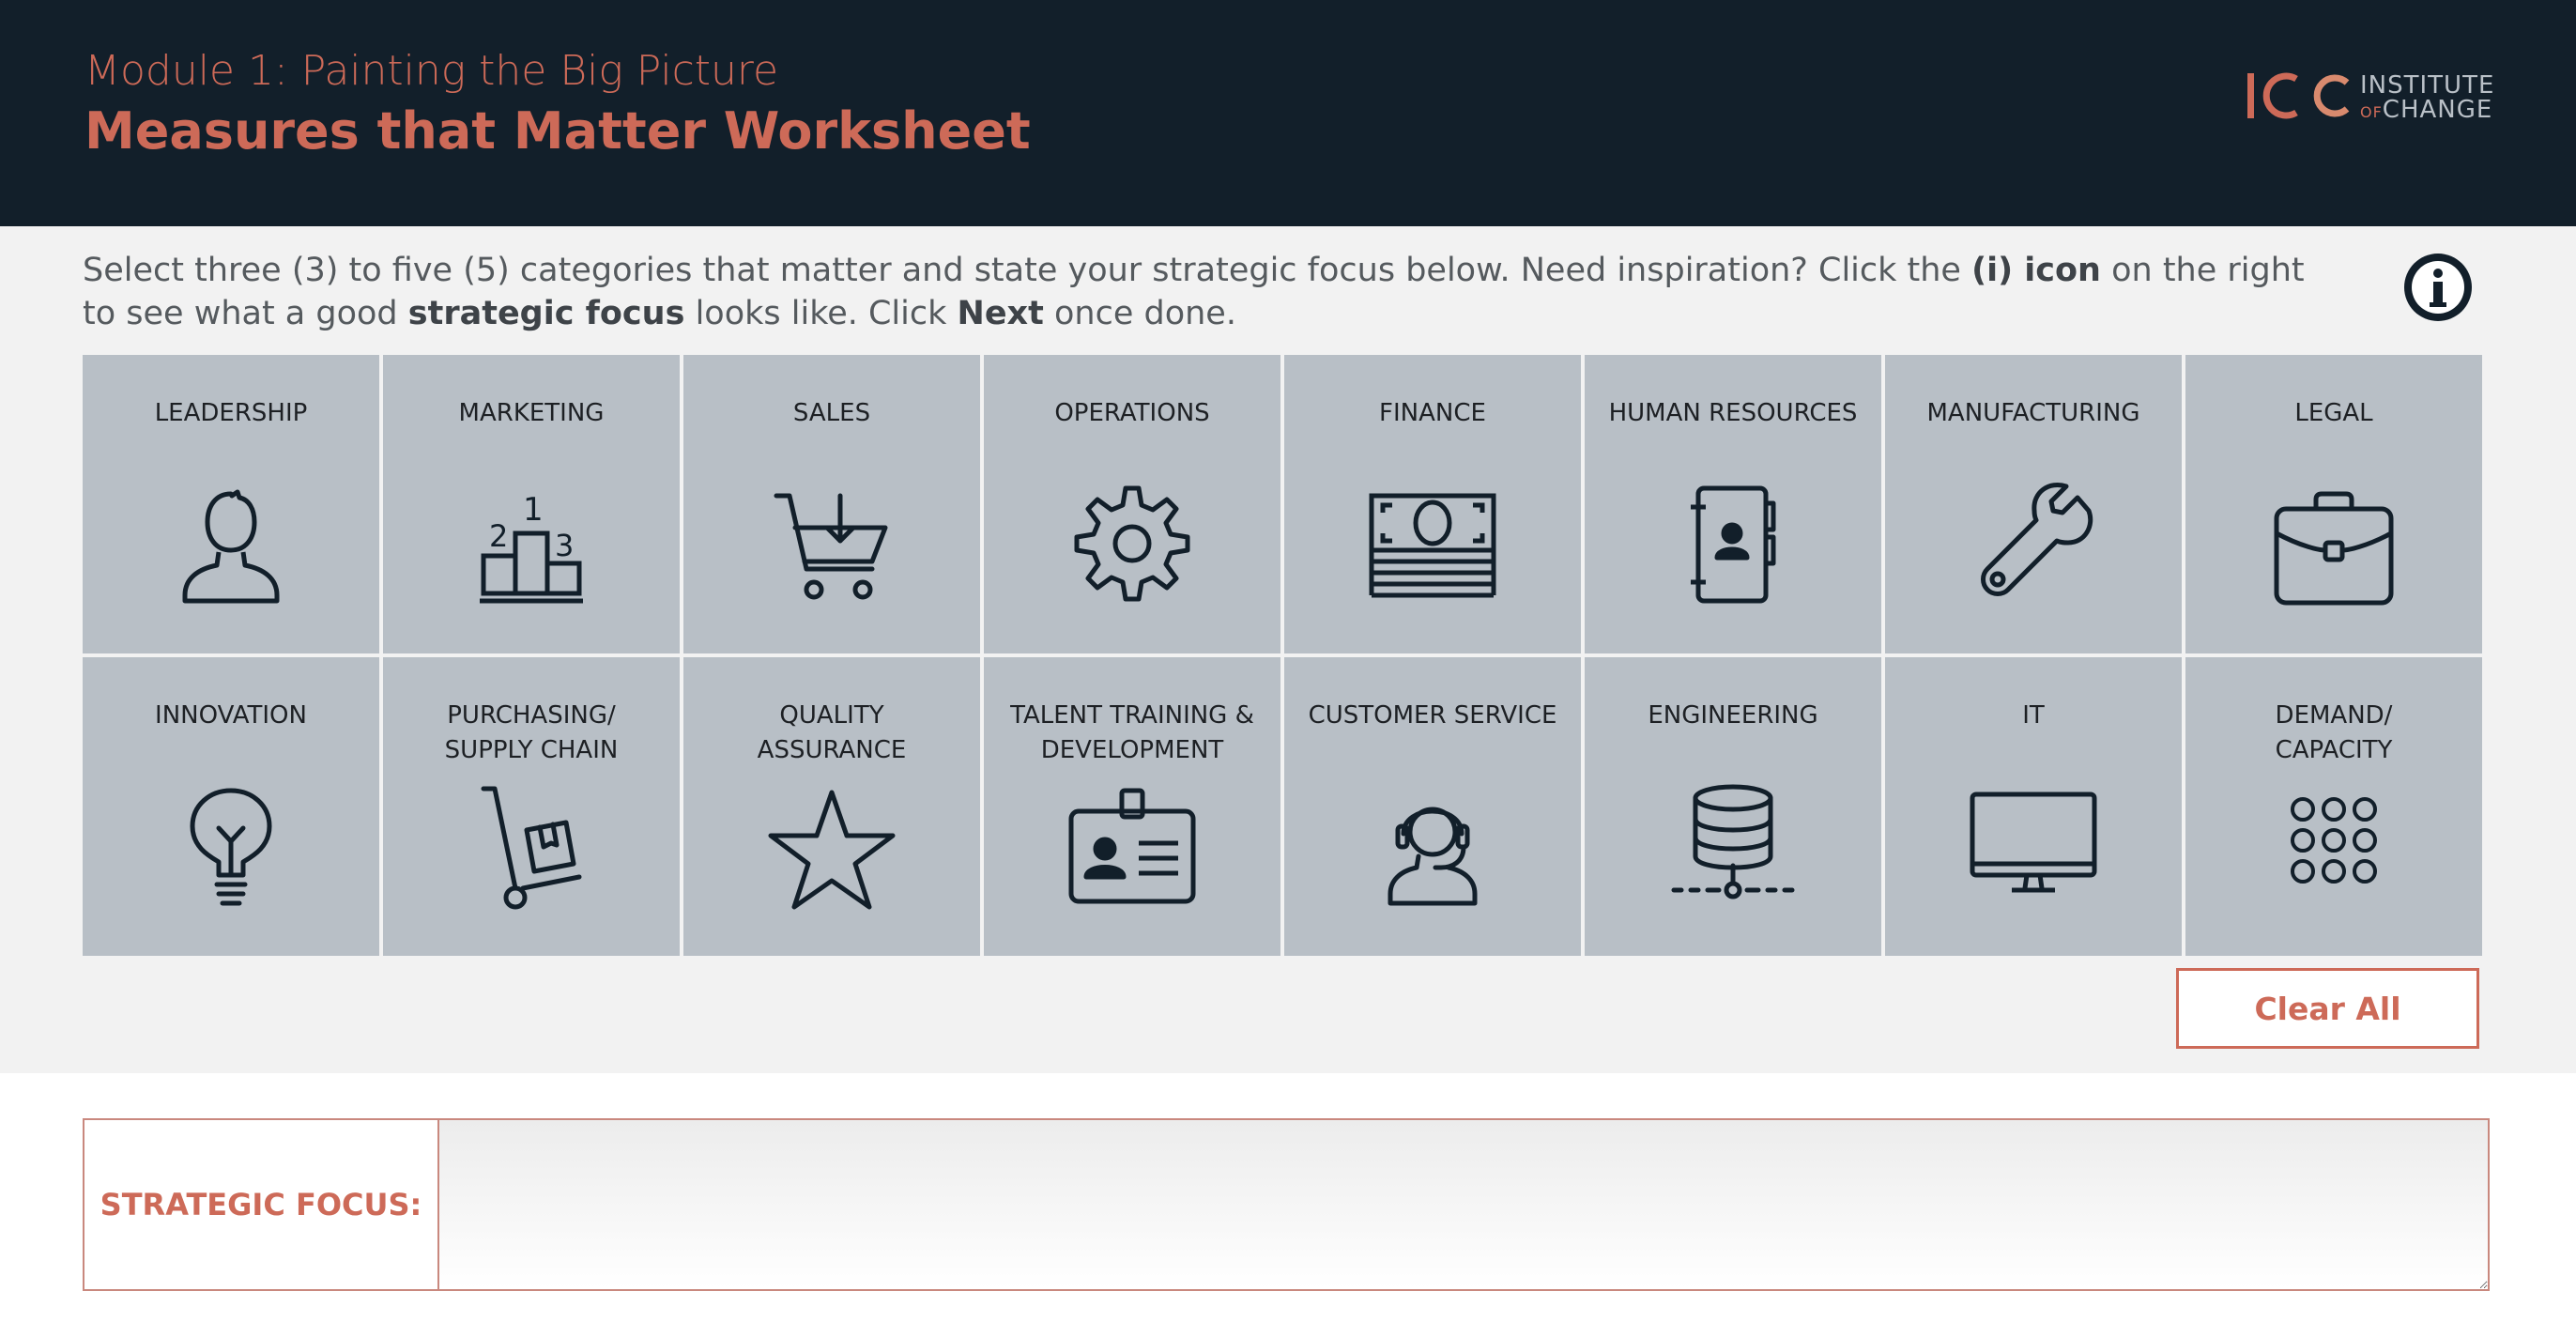  What do you see at coordinates (1733, 413) in the screenshot?
I see `category-label: HUMAN RESOURCES` at bounding box center [1733, 413].